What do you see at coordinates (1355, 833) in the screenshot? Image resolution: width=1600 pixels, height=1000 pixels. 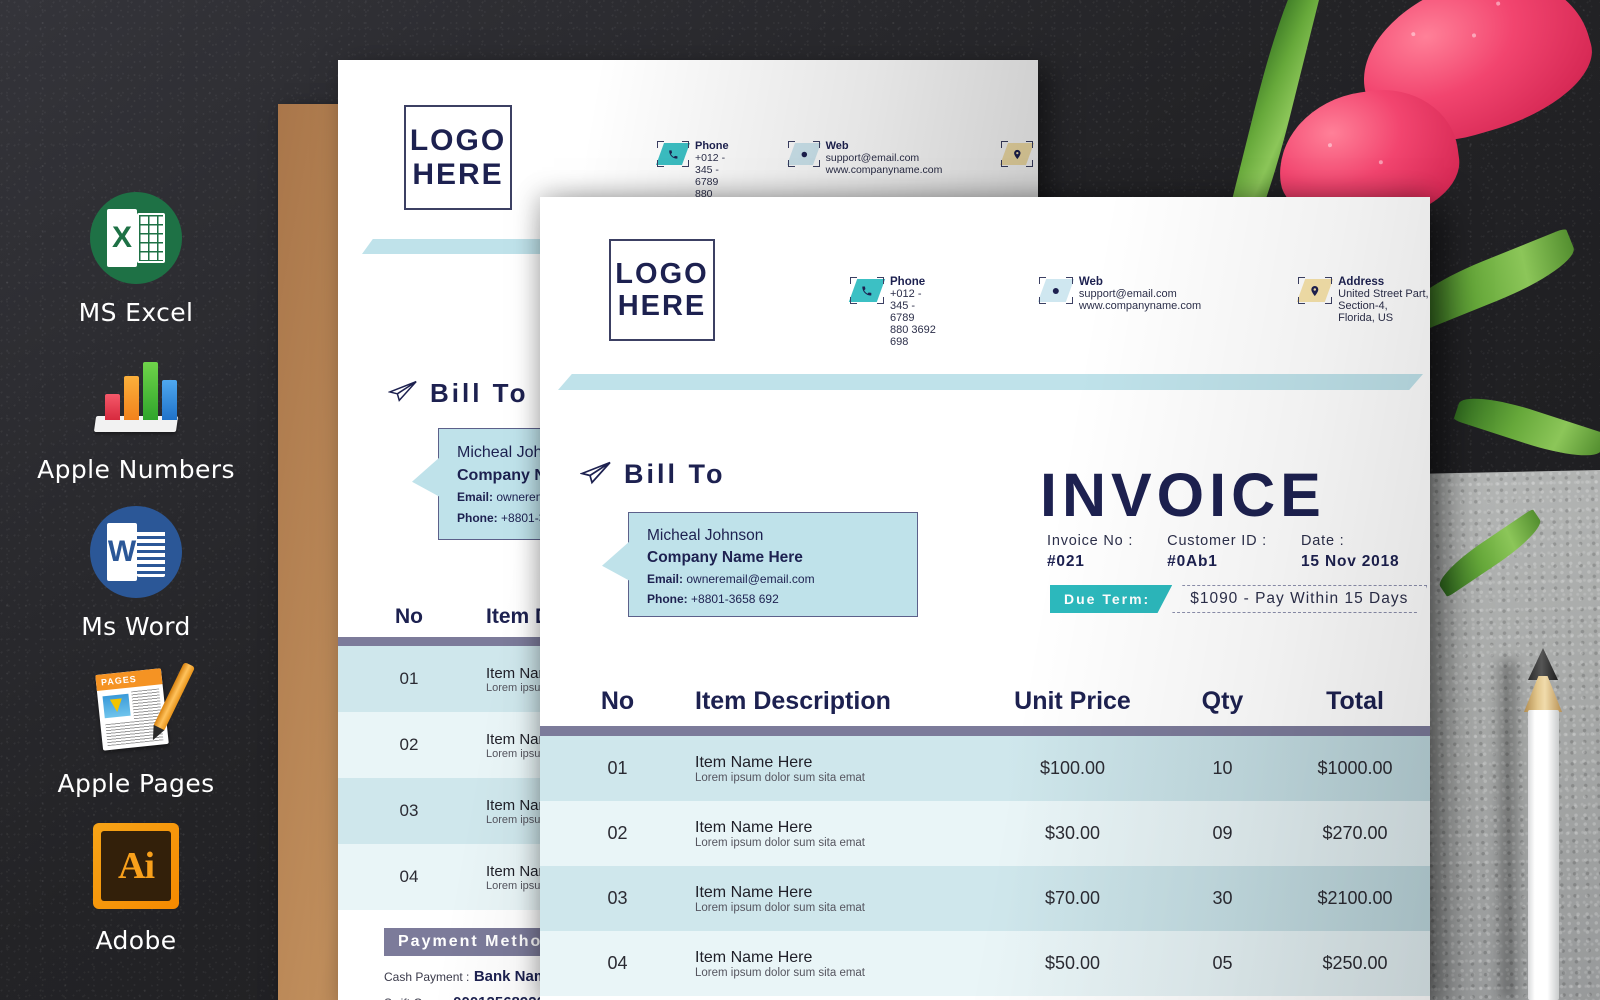 I see `cell-total: $270.00` at bounding box center [1355, 833].